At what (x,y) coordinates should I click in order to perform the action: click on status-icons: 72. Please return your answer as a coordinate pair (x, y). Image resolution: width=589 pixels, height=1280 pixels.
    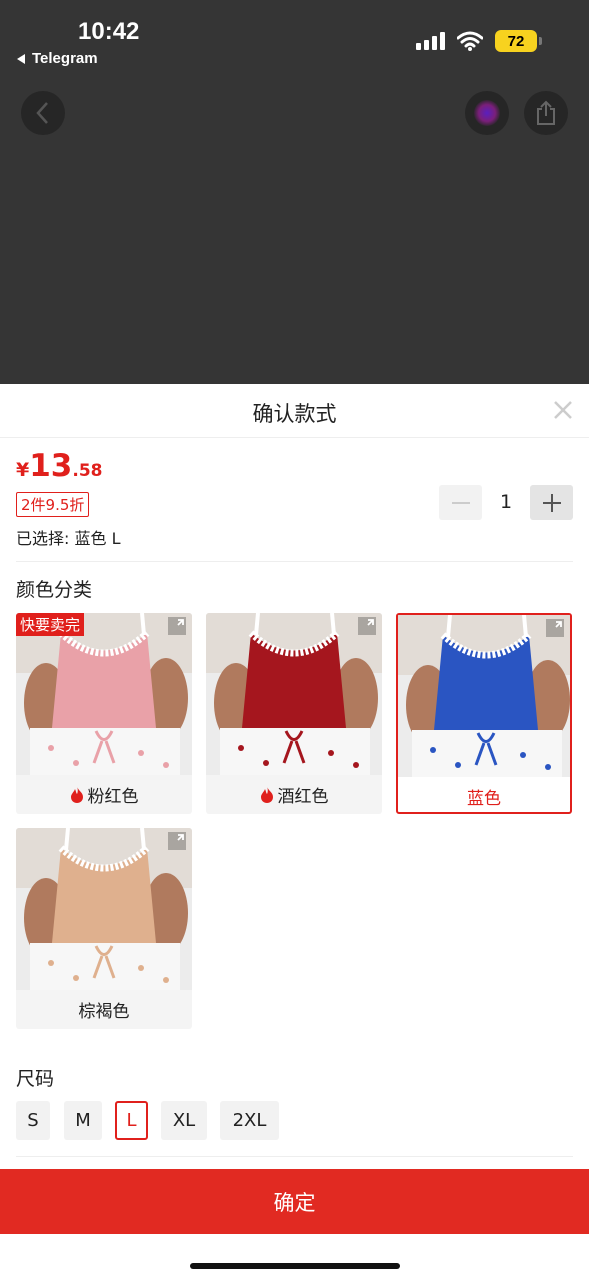
    Looking at the image, I should click on (479, 41).